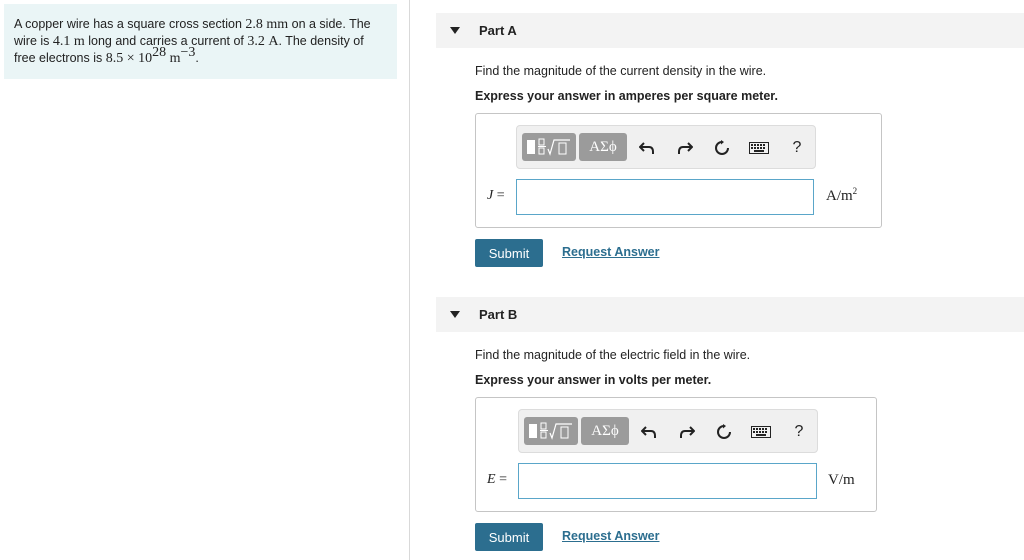  Describe the element at coordinates (593, 380) in the screenshot. I see `part-b-instruction: Express your answer in volts per meter.` at that location.